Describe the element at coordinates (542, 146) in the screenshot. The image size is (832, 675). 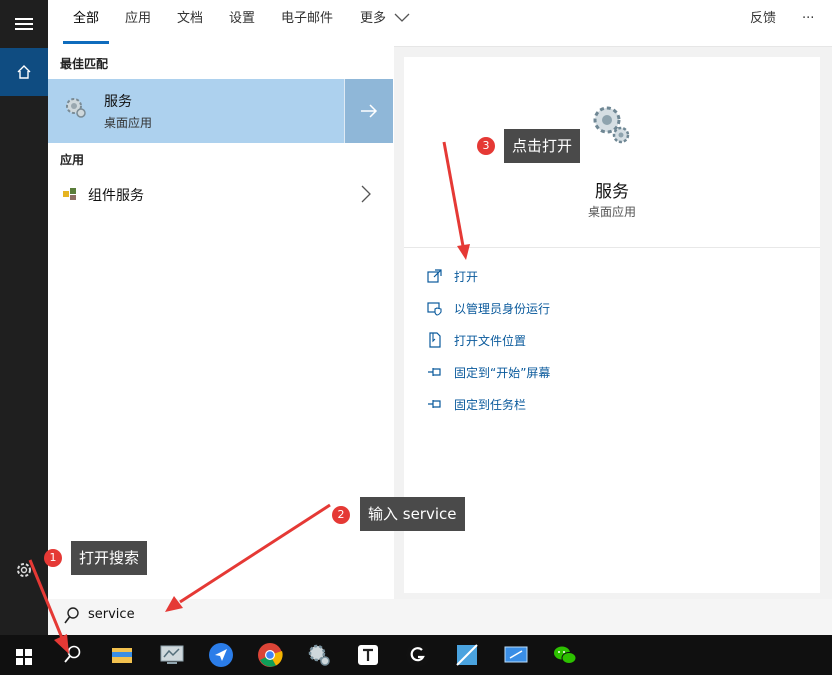
I see `callout-click-open: 点击打开` at that location.